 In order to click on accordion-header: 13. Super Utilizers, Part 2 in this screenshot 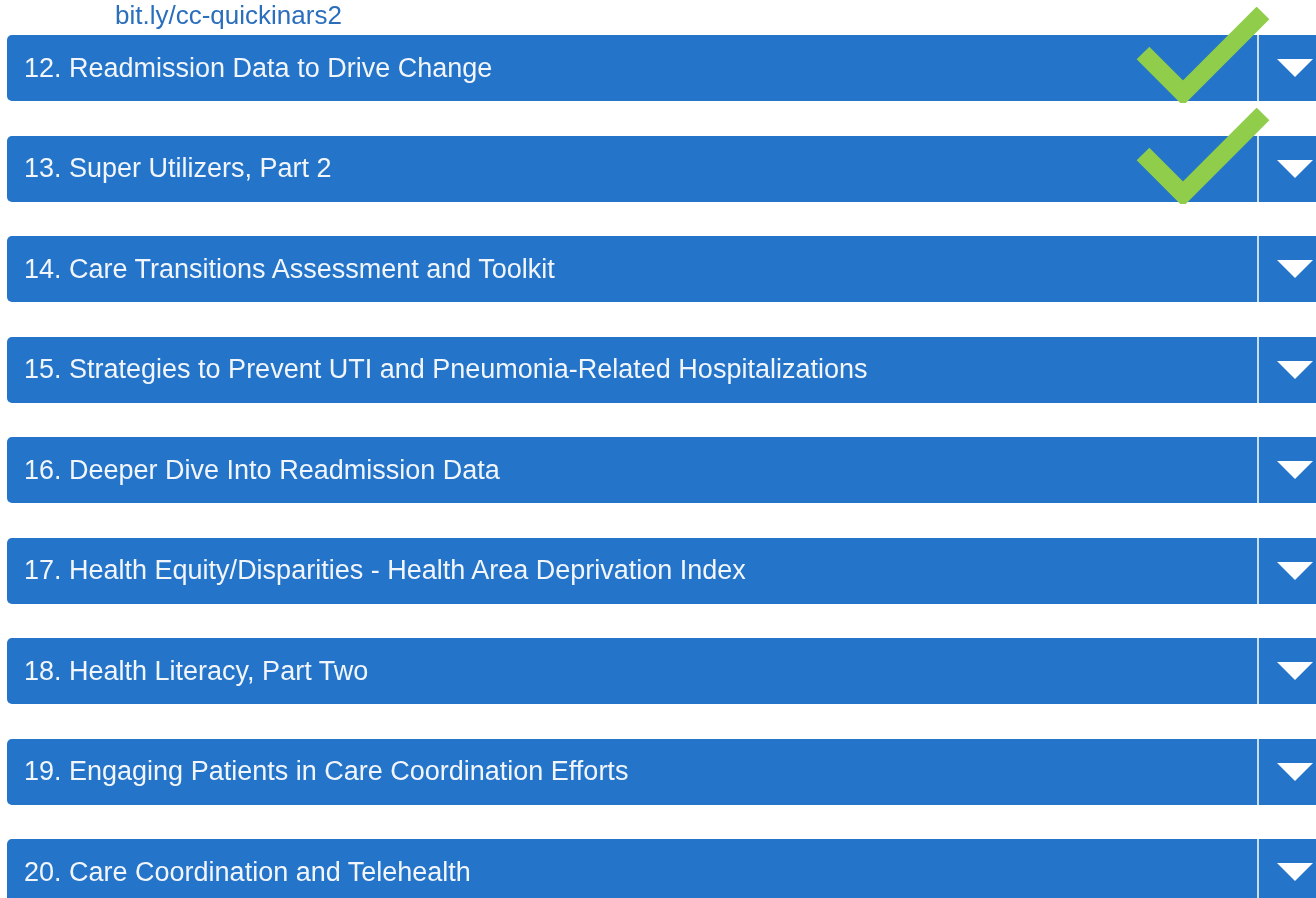, I will do `click(632, 168)`.